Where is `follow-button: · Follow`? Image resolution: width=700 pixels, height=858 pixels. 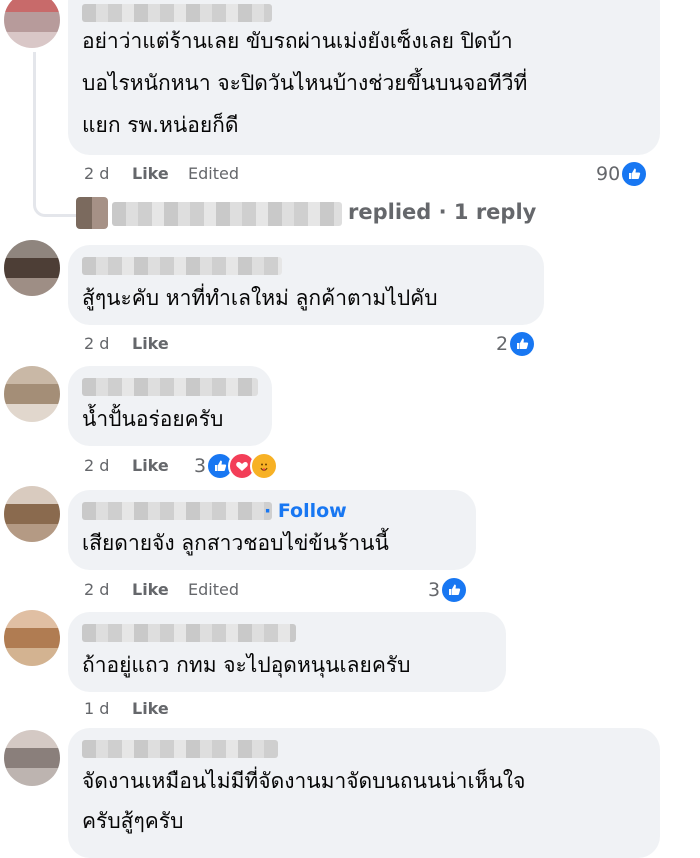
follow-button: · Follow is located at coordinates (305, 511).